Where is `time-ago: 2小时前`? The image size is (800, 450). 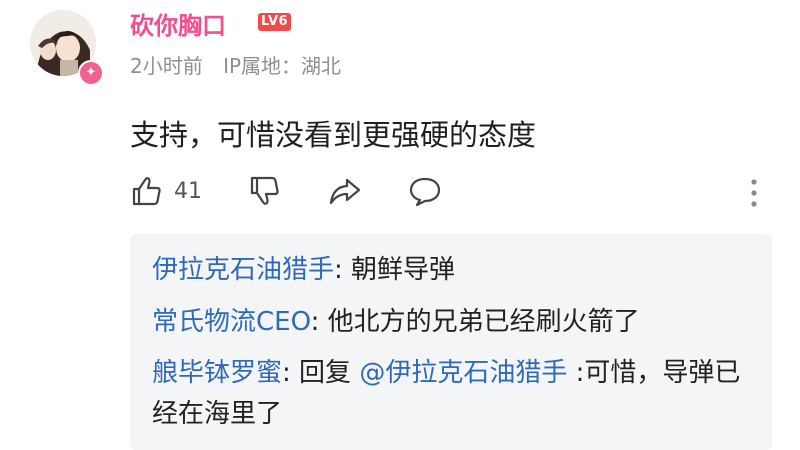 time-ago: 2小时前 is located at coordinates (166, 66).